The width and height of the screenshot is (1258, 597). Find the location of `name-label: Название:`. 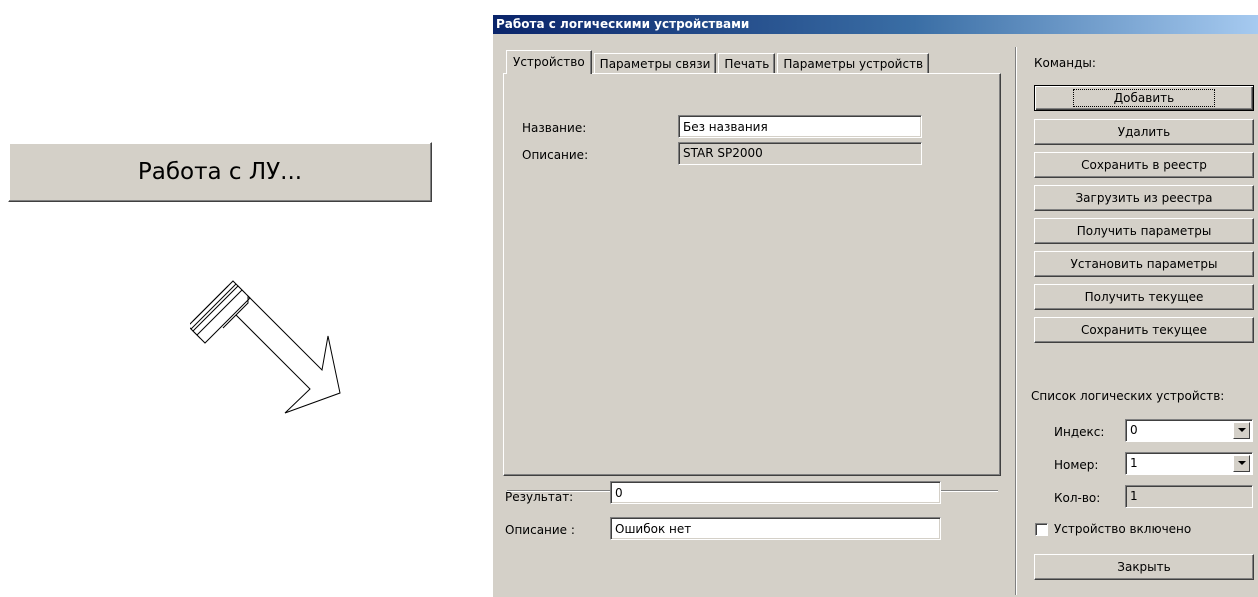

name-label: Название: is located at coordinates (554, 128).